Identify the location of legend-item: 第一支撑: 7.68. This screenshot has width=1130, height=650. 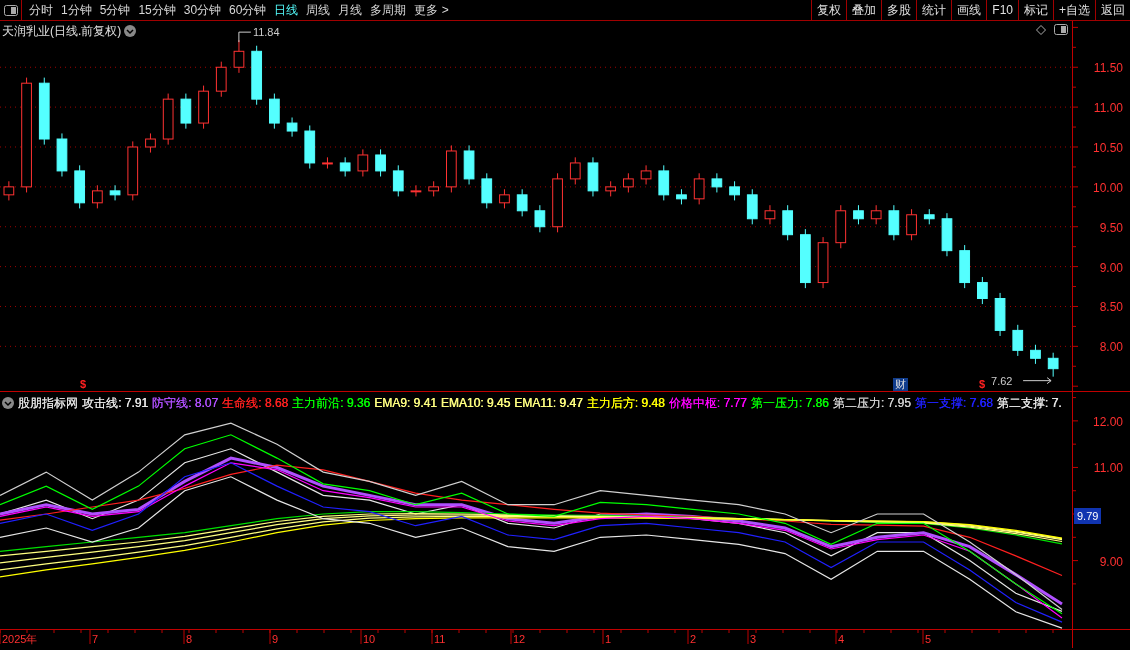
(953, 403).